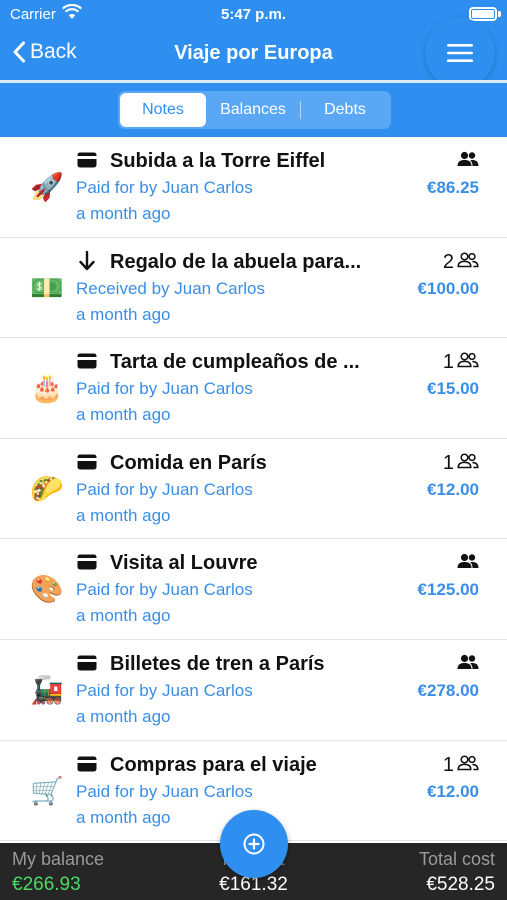 This screenshot has height=900, width=507. What do you see at coordinates (47, 488) in the screenshot?
I see `category-emoji-icon: 🌮` at bounding box center [47, 488].